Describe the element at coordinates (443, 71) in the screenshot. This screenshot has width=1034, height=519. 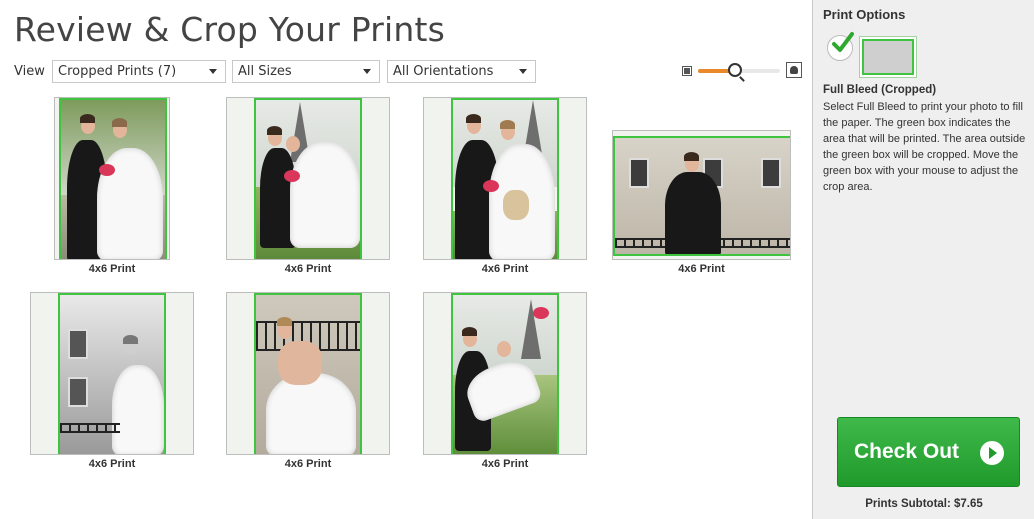
I see `orientation-filter-value: All Orientations` at that location.